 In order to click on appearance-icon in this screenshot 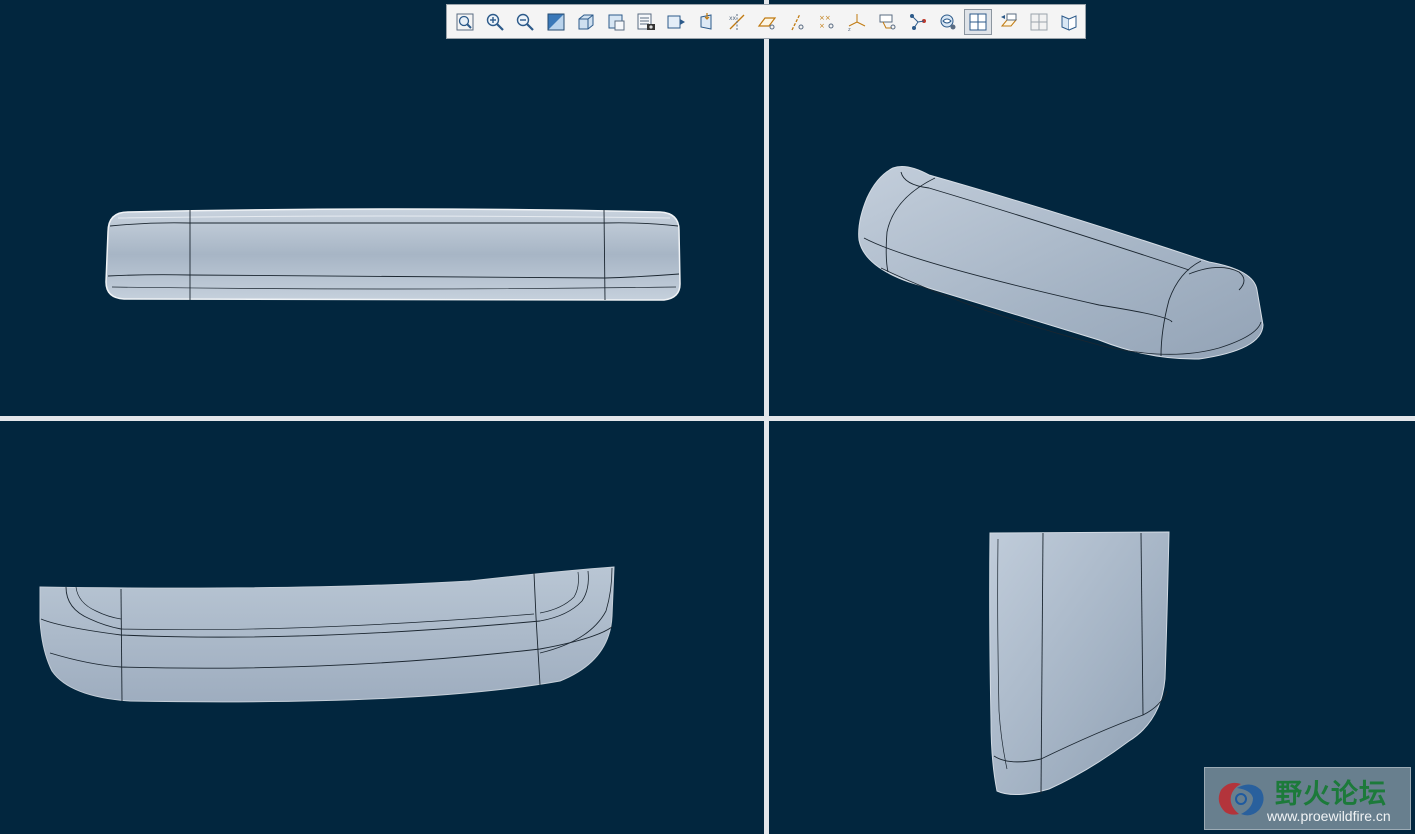, I will do `click(676, 21)`.